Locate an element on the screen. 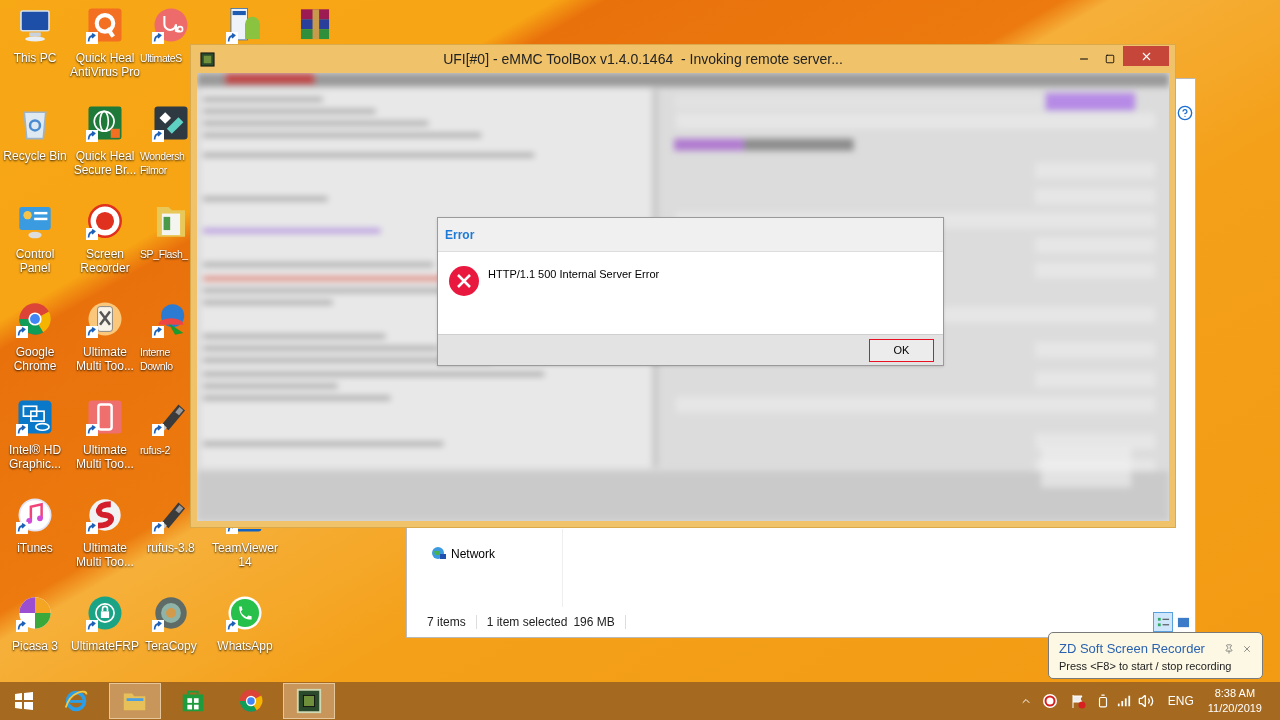 This screenshot has width=1280, height=720. status-item-count: 7 items is located at coordinates (446, 622).